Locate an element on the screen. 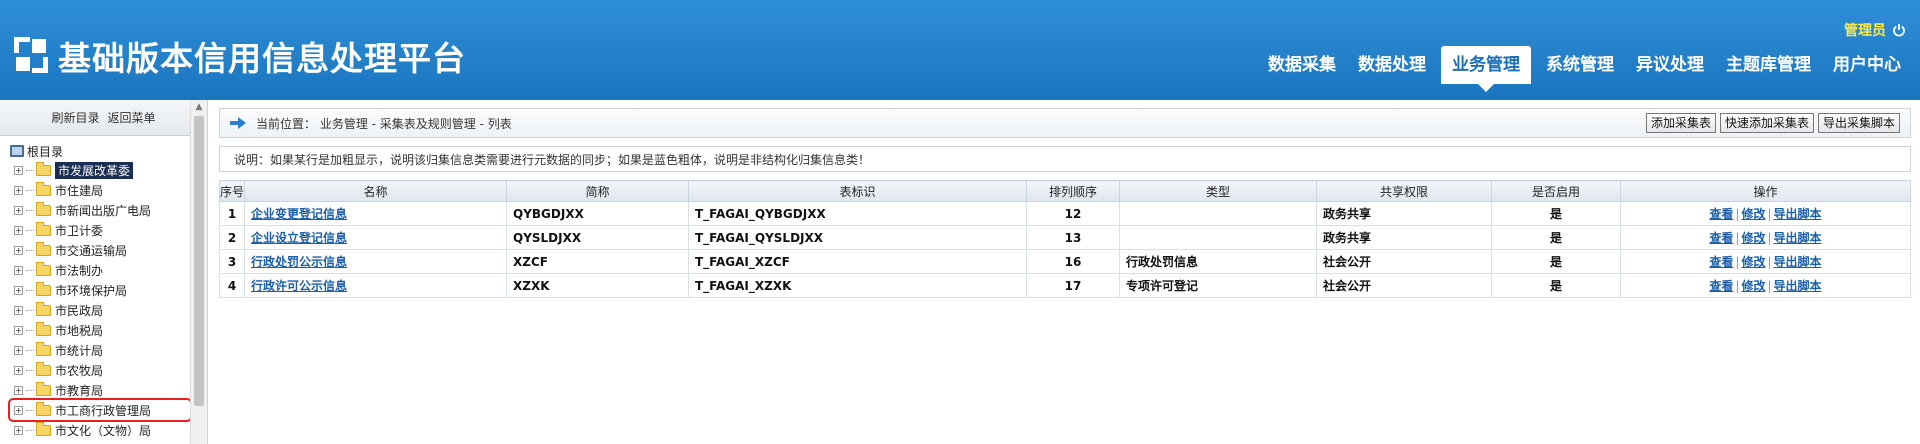  nav-item-objection-handling: 异议处理 is located at coordinates (1670, 65).